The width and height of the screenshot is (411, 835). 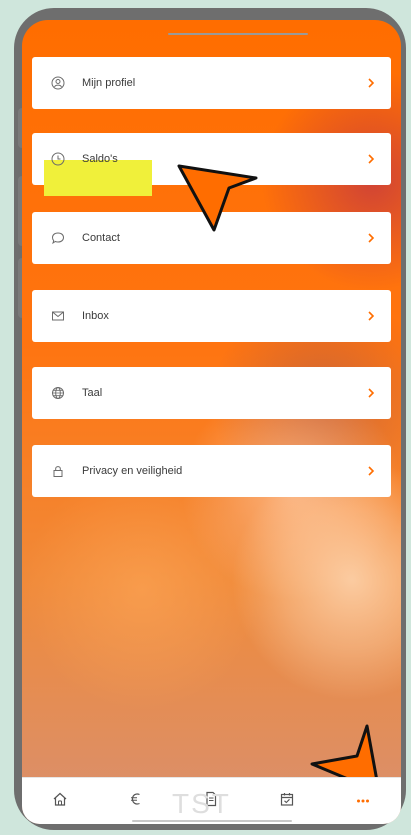 What do you see at coordinates (211, 159) in the screenshot?
I see `menu-item-saldos-content: Saldo's` at bounding box center [211, 159].